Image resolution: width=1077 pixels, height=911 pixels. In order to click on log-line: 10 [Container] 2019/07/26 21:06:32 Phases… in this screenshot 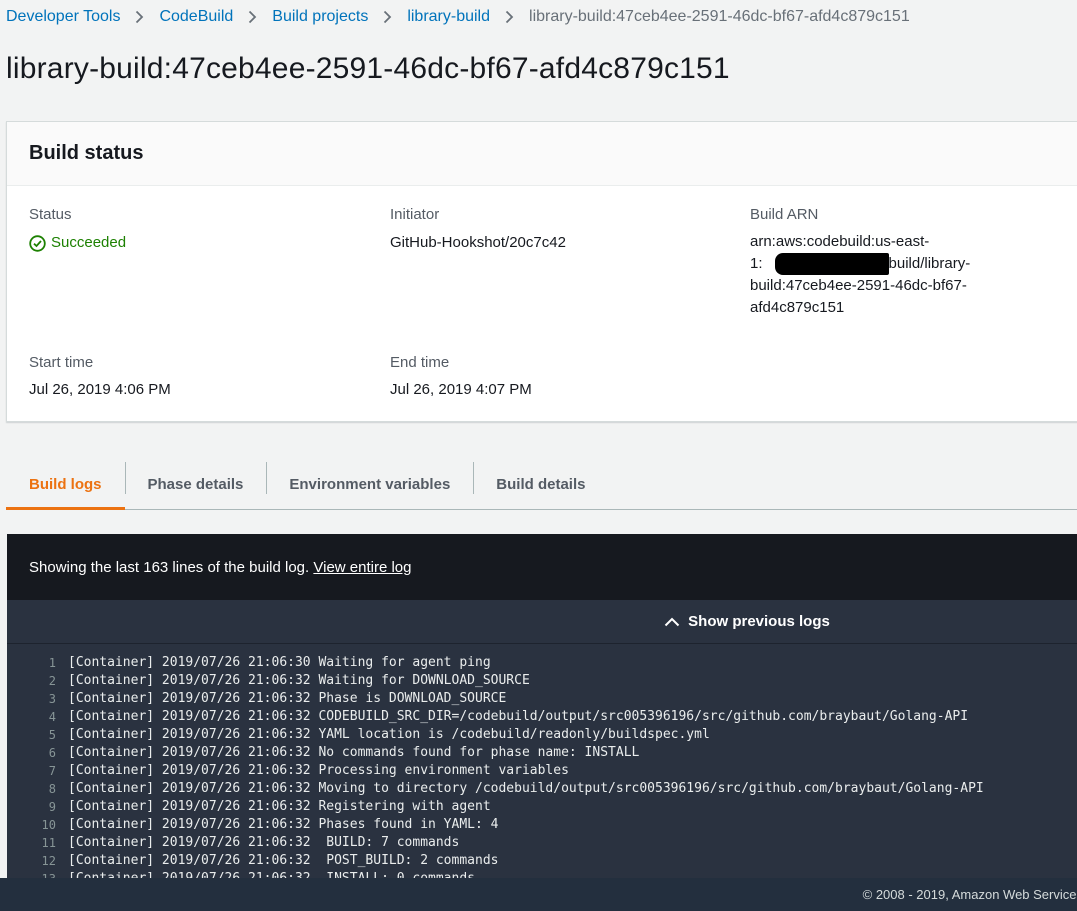, I will do `click(542, 825)`.